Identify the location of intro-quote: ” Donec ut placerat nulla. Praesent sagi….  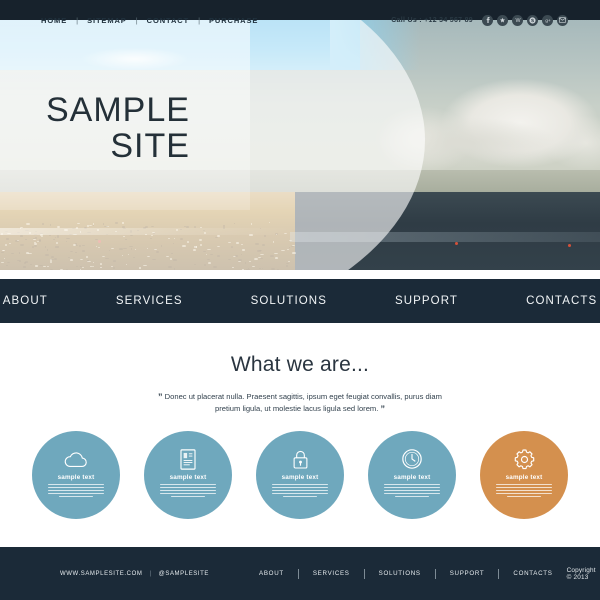
(300, 403).